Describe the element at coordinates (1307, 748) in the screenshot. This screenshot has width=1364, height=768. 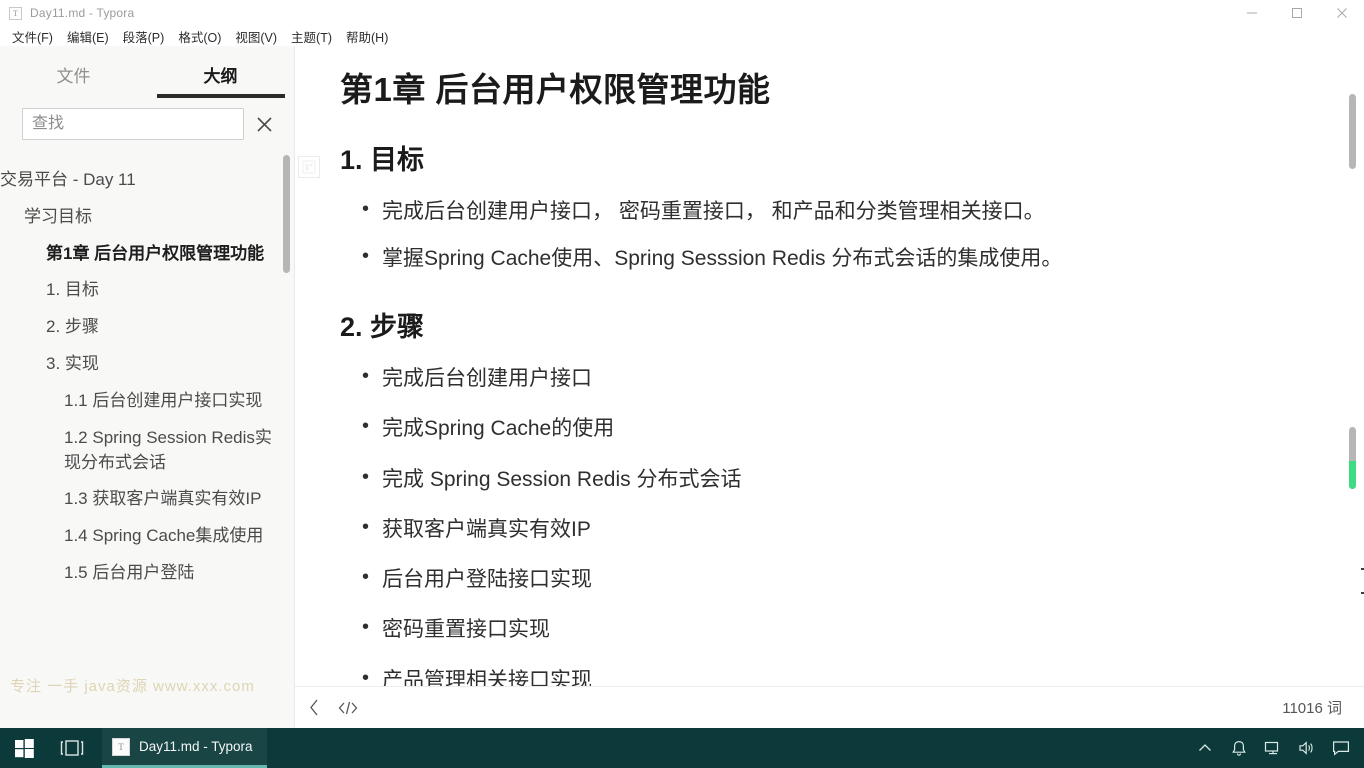
I see `volume-icon` at that location.